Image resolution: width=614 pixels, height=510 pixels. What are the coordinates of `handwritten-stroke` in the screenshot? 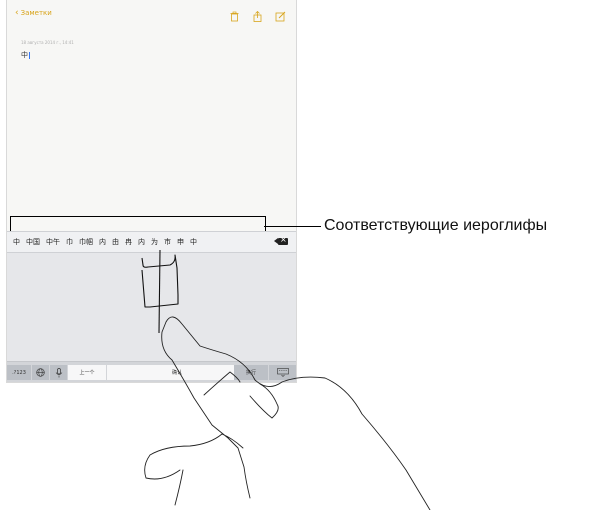 It's located at (159, 291).